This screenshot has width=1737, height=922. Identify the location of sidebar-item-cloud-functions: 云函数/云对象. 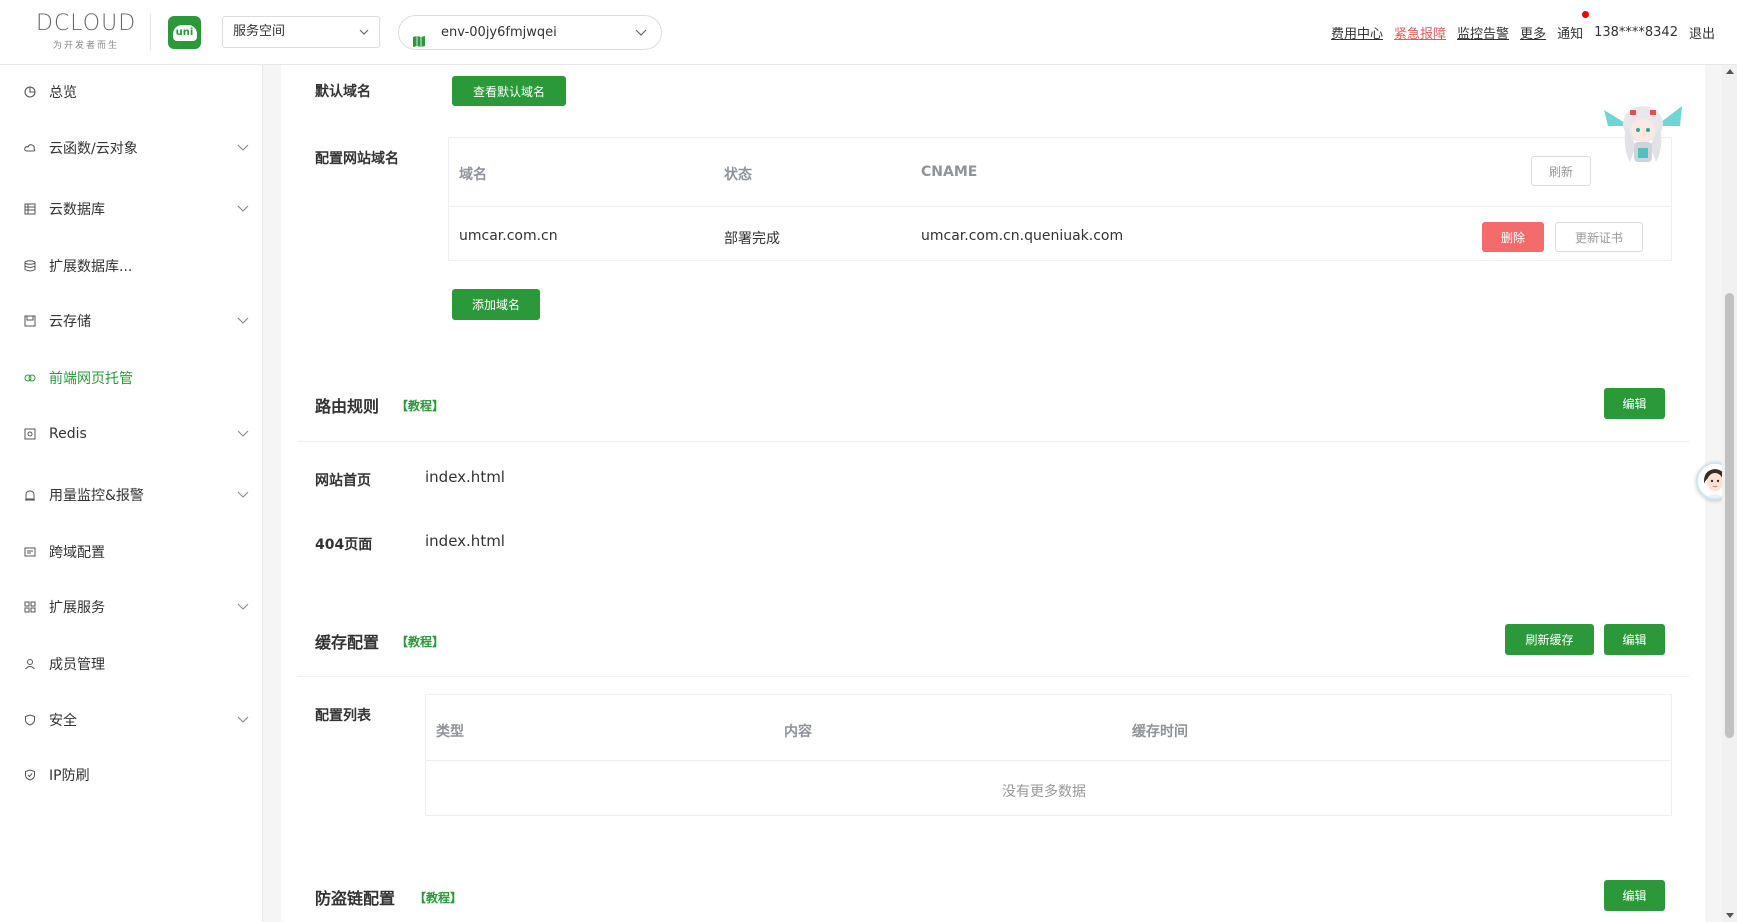
(131, 148).